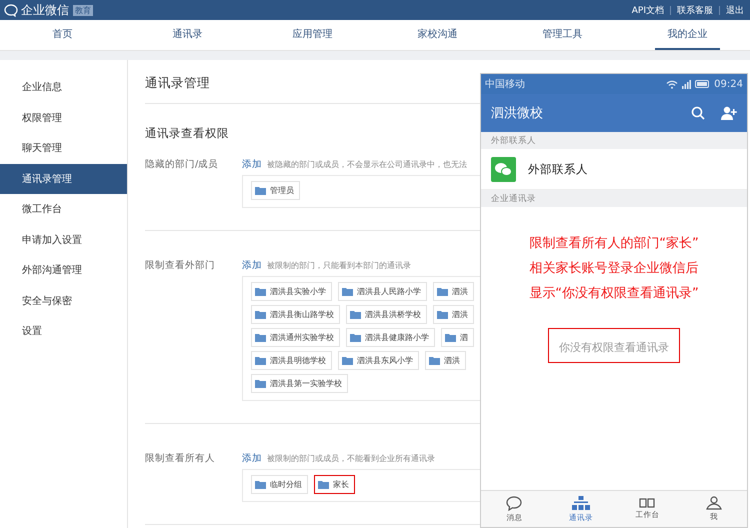  What do you see at coordinates (614, 293) in the screenshot?
I see `annotation-text: 显示“你没有权限查看通讯录”` at bounding box center [614, 293].